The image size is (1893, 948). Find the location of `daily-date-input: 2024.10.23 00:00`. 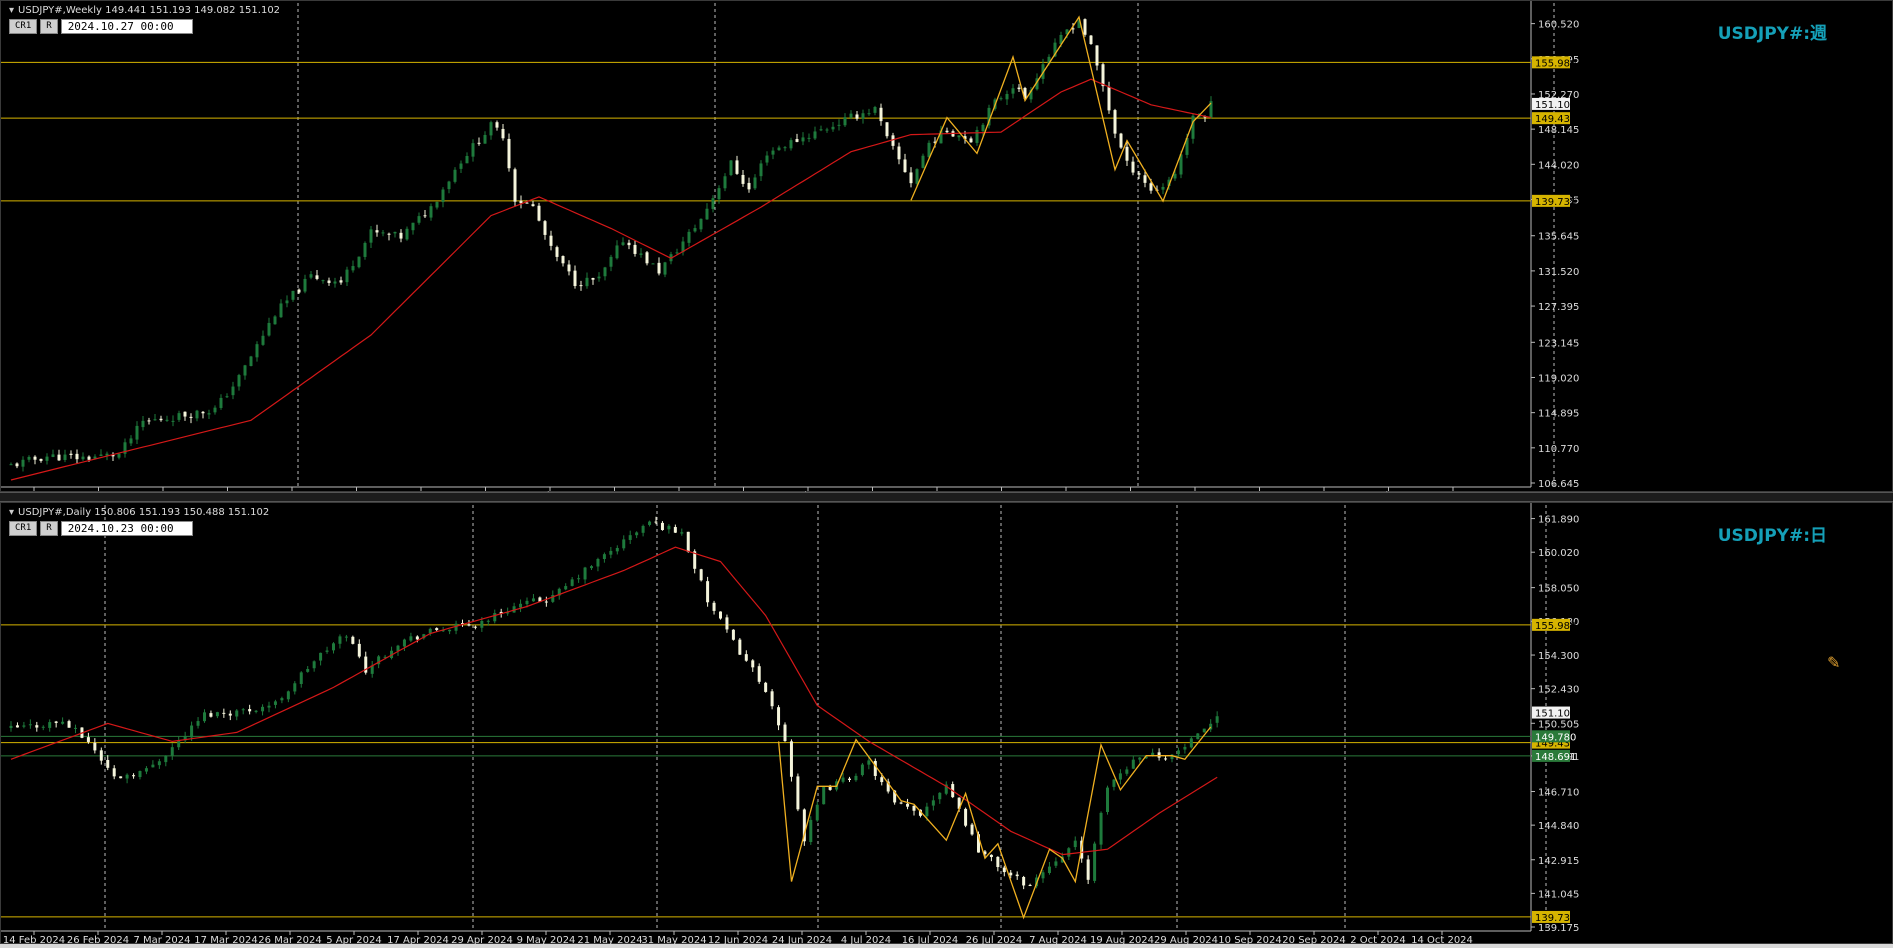

daily-date-input: 2024.10.23 00:00 is located at coordinates (126, 528).